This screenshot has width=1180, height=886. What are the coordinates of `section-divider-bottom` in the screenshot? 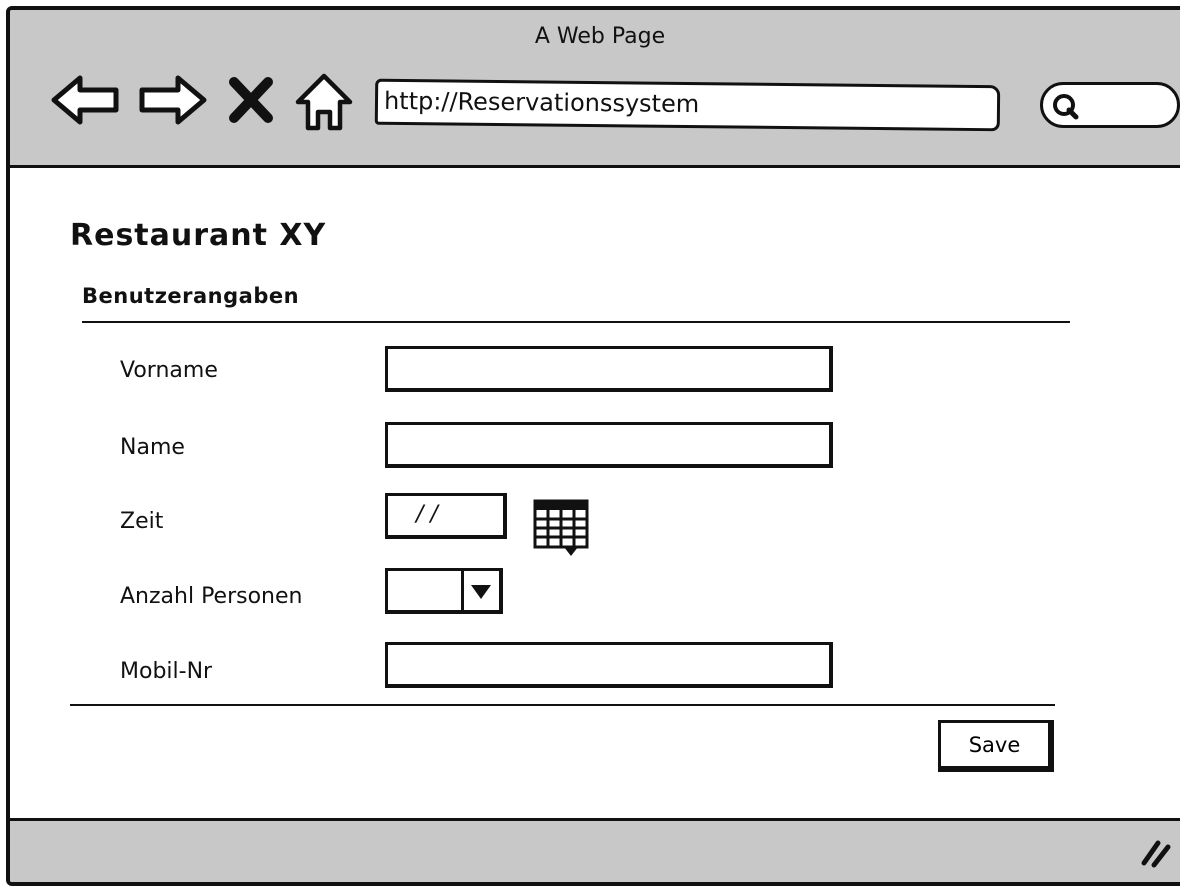 It's located at (562, 705).